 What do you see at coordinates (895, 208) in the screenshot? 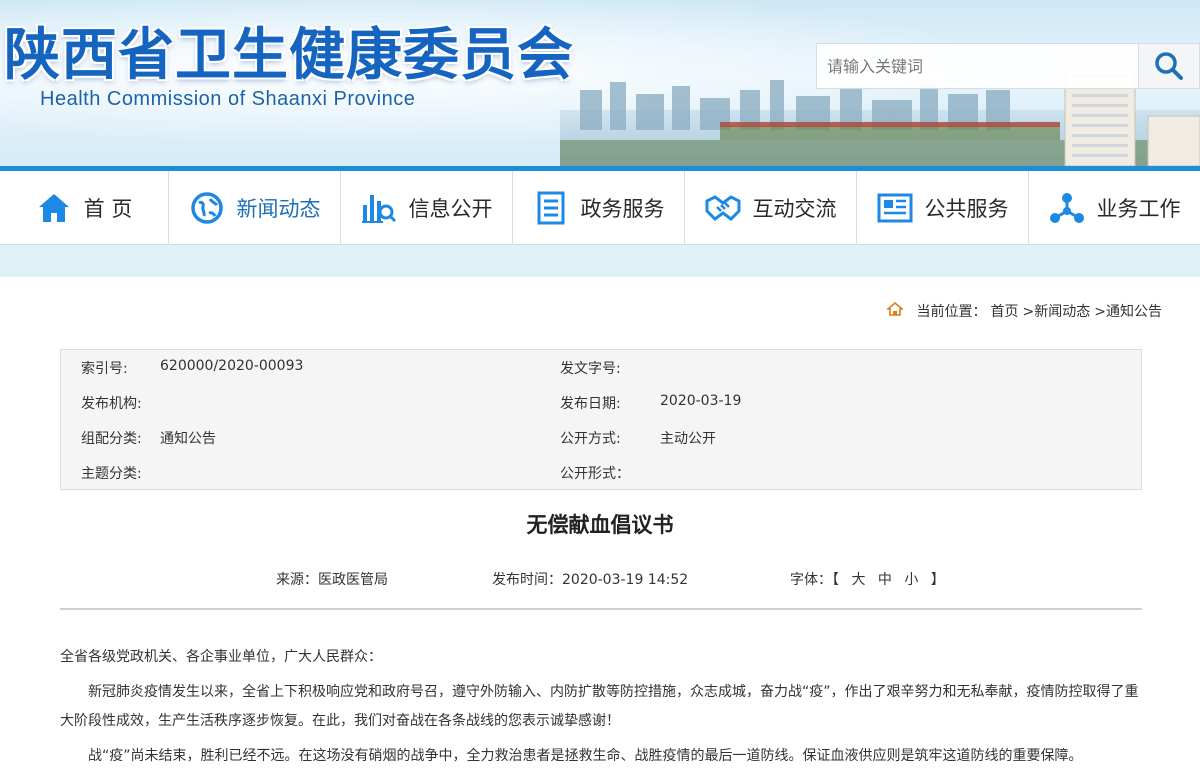
I see `newspaper-icon` at bounding box center [895, 208].